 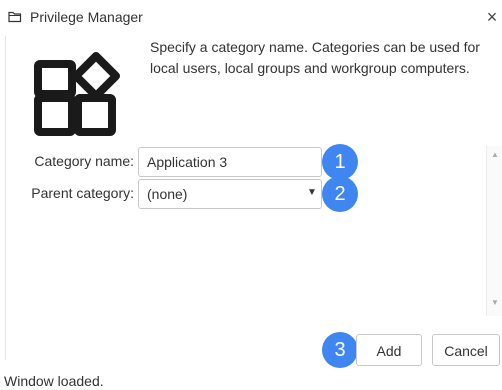 What do you see at coordinates (15, 17) in the screenshot?
I see `folder-outline-icon` at bounding box center [15, 17].